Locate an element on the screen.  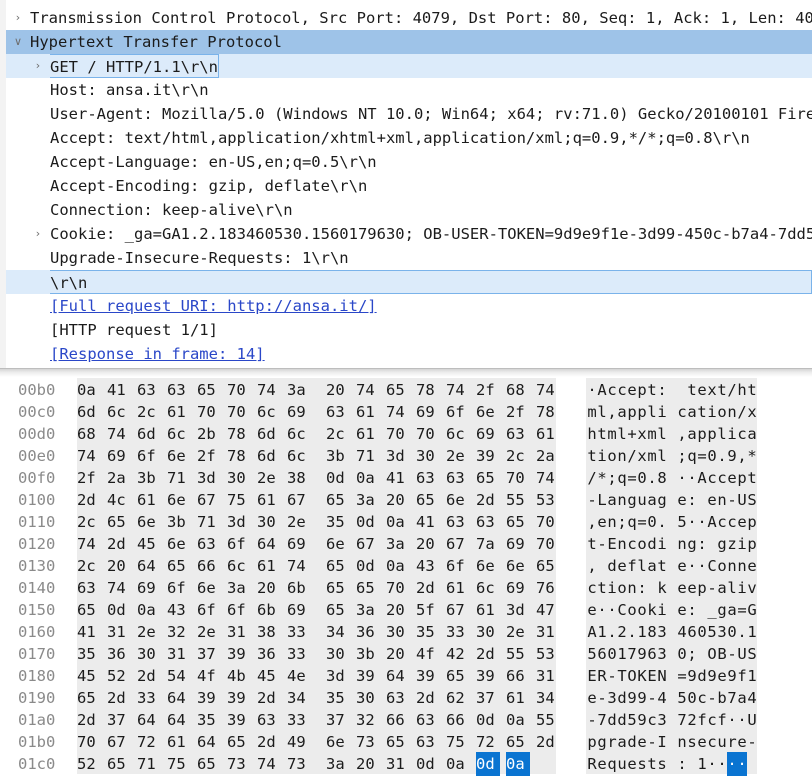
ascii-char: R is located at coordinates (592, 764).